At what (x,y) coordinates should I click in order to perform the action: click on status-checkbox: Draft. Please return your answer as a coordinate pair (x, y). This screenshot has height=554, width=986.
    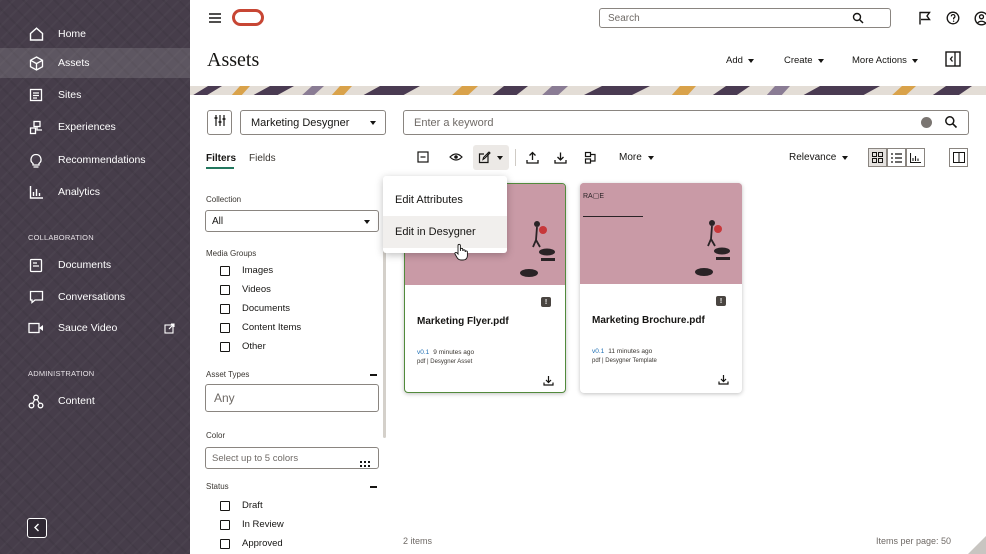
    Looking at the image, I should click on (241, 505).